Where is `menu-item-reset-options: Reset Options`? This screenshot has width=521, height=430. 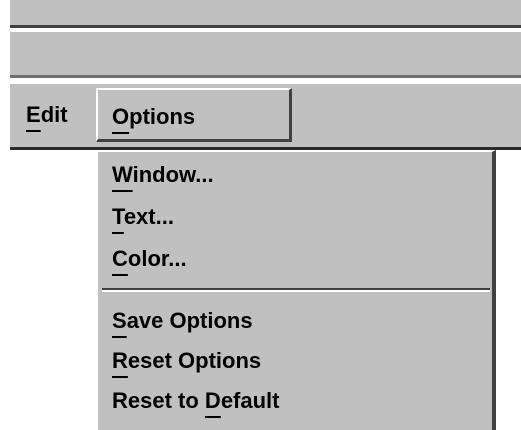 menu-item-reset-options: Reset Options is located at coordinates (186, 361).